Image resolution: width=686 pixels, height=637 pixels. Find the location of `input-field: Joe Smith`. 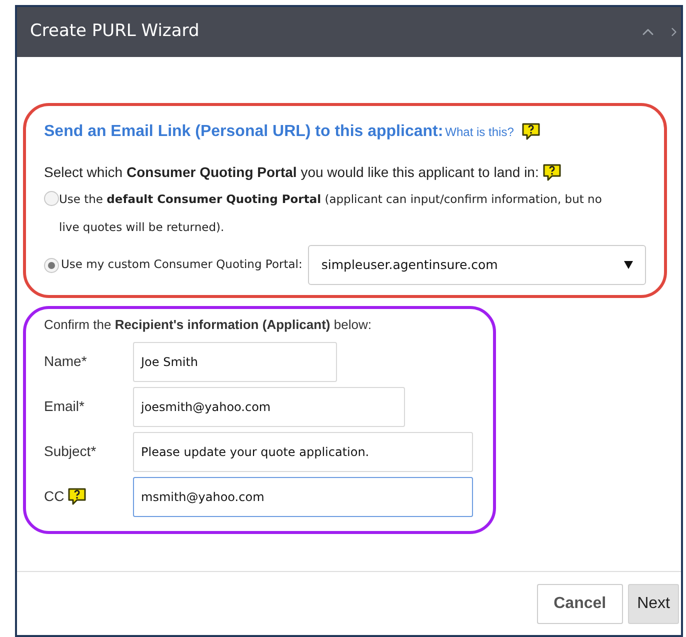

input-field: Joe Smith is located at coordinates (235, 362).